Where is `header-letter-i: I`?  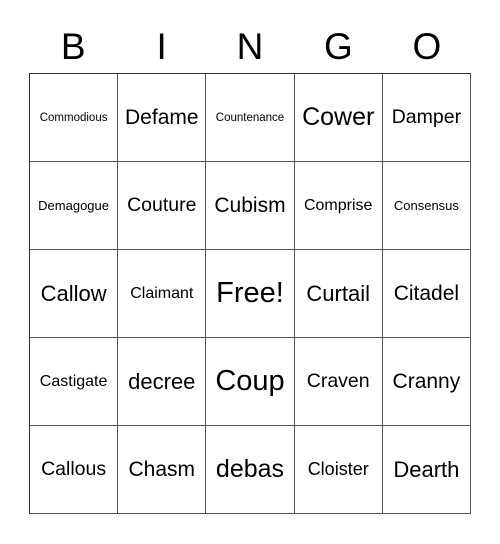 header-letter-i: I is located at coordinates (161, 46).